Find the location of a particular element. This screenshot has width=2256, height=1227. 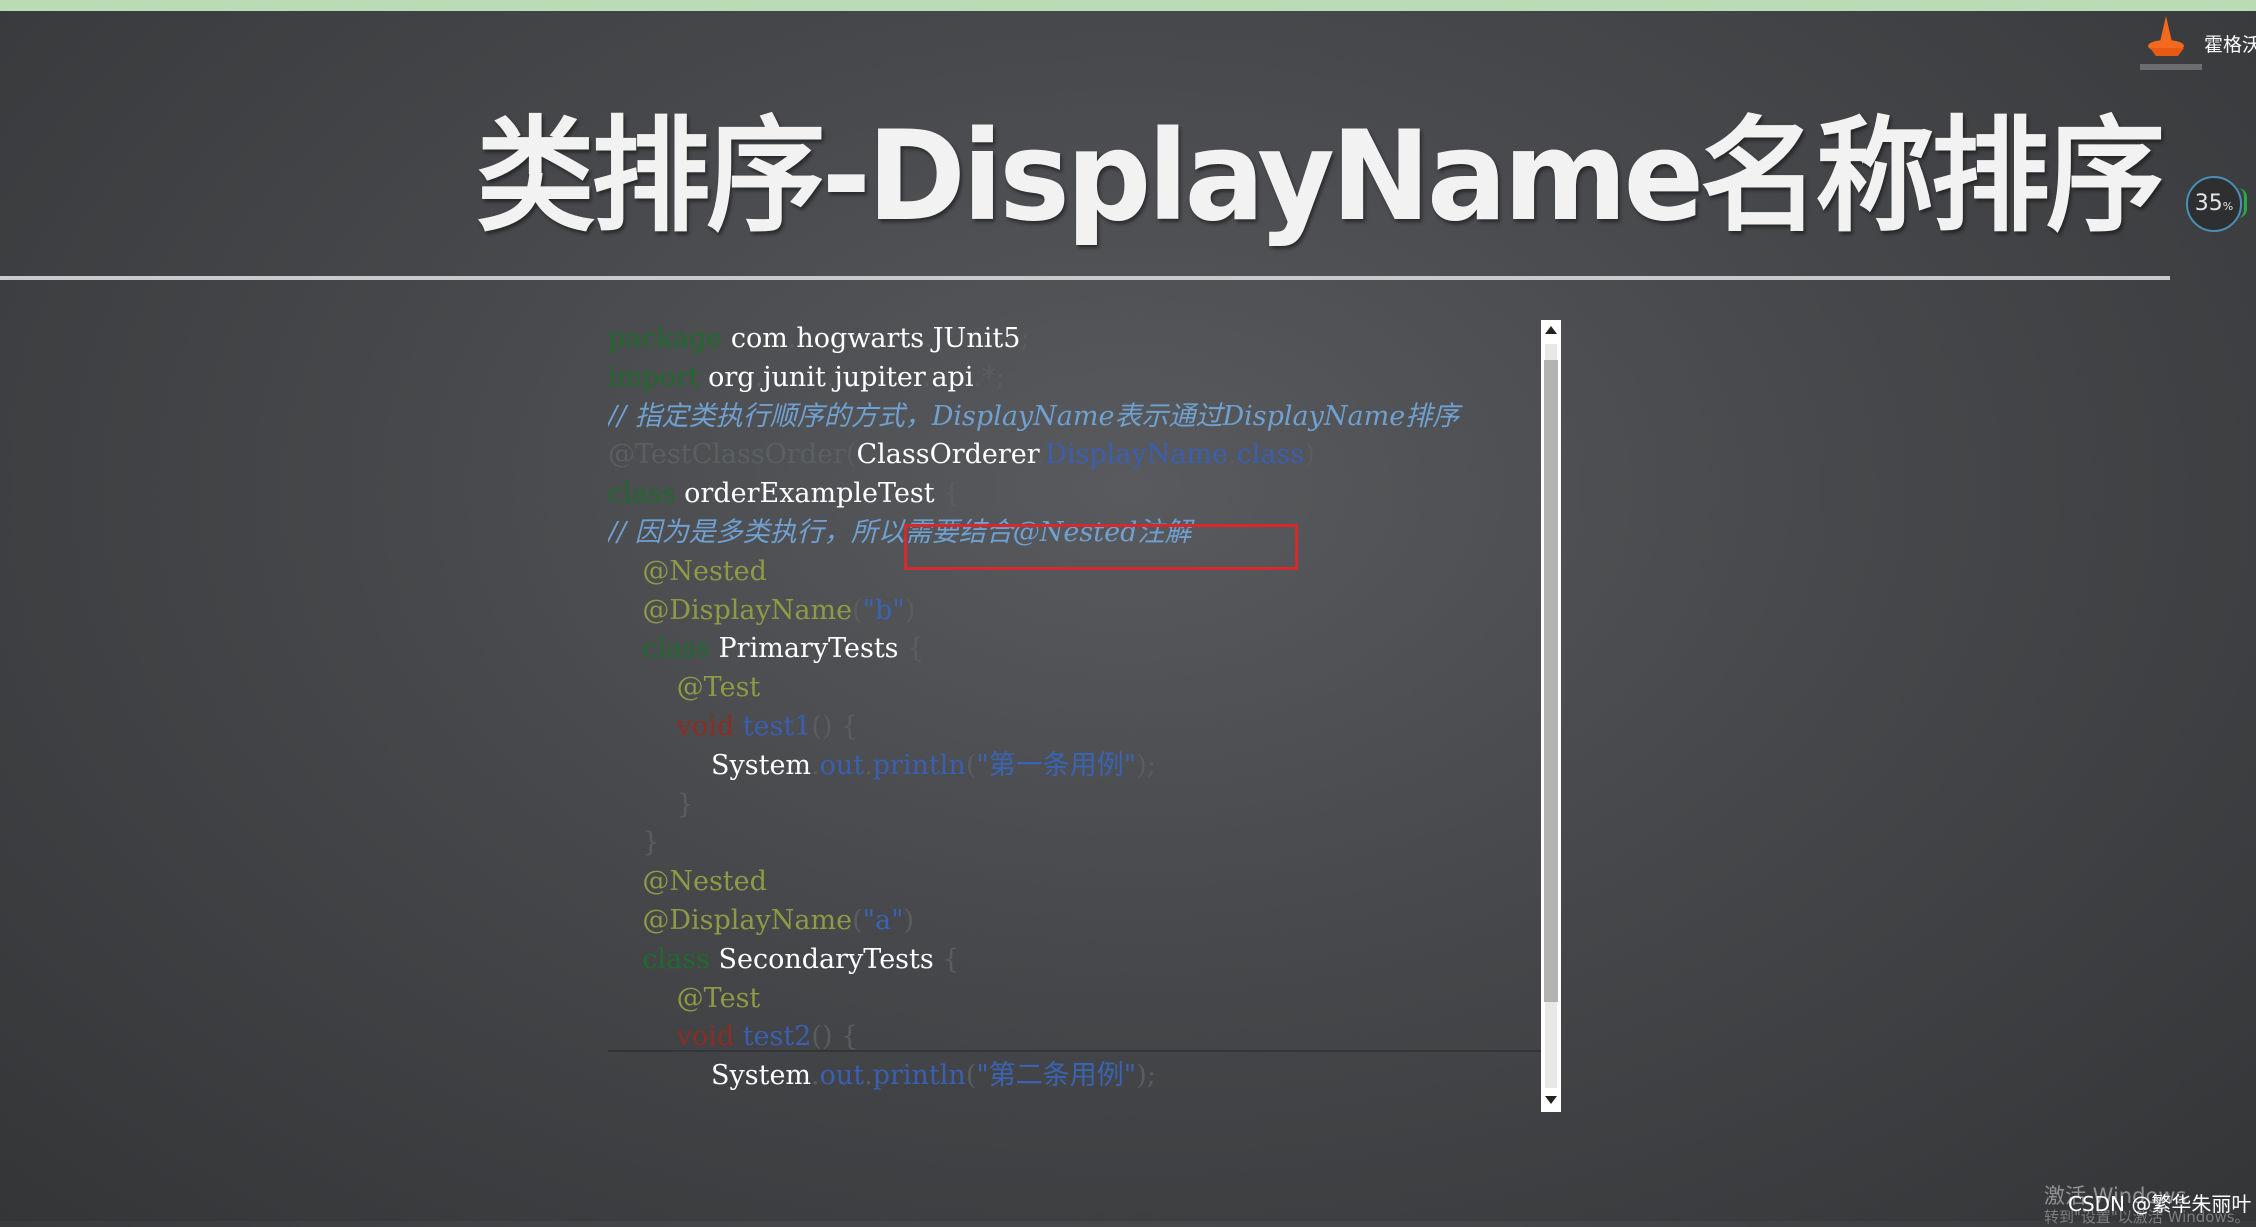

code-token: hogwarts is located at coordinates (860, 338).